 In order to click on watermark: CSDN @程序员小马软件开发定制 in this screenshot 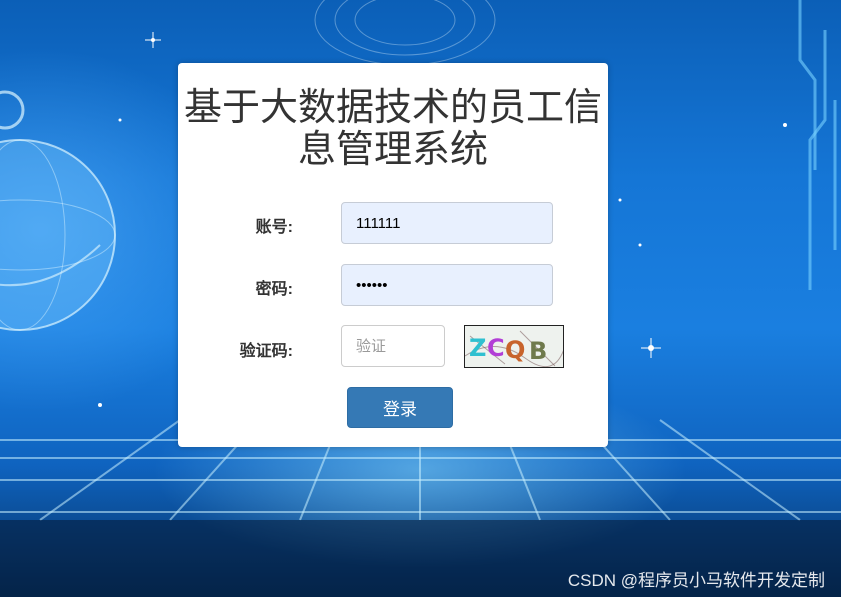, I will do `click(696, 580)`.